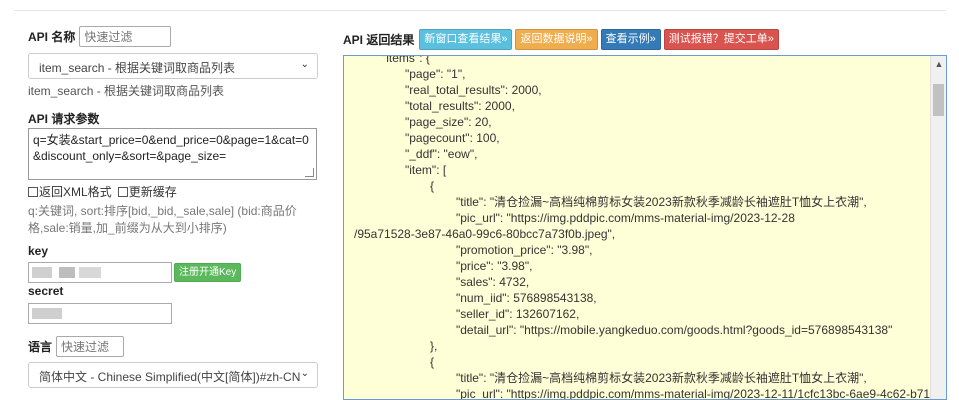  I want to click on code-line: "promotion_price": "3.98",, so click(524, 250).